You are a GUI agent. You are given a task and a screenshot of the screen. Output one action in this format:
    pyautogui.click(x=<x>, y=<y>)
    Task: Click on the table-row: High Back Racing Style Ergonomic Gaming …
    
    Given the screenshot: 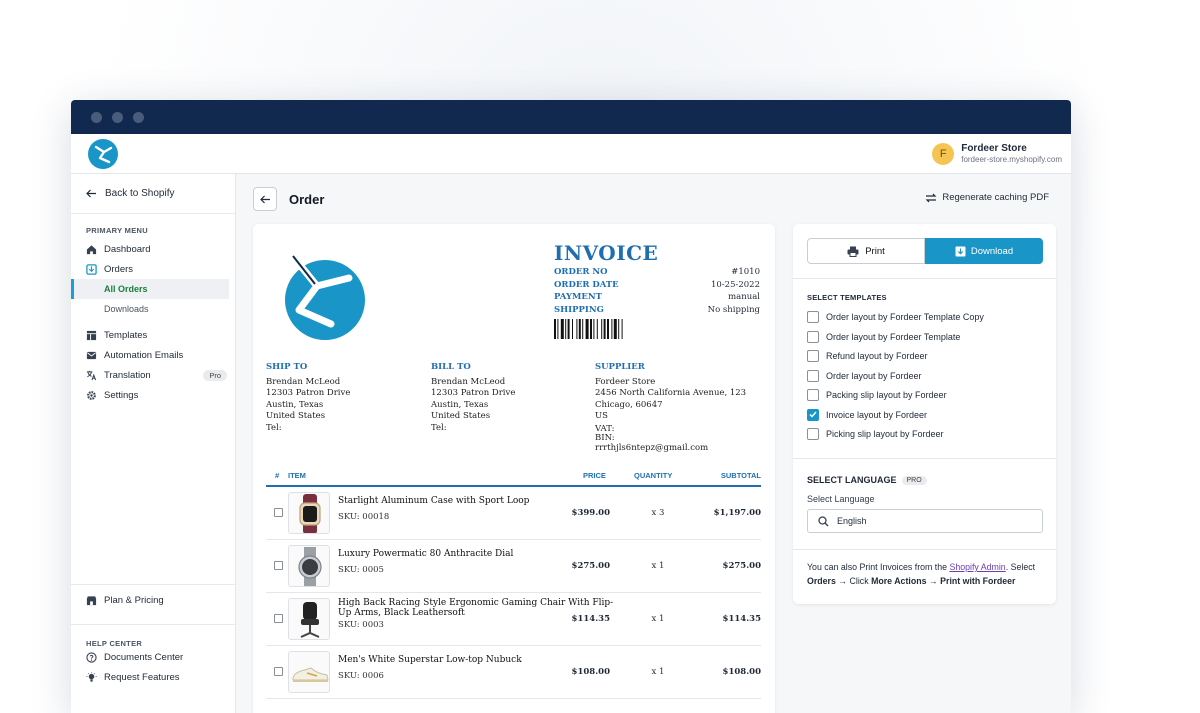 What is the action you would take?
    pyautogui.click(x=513, y=619)
    